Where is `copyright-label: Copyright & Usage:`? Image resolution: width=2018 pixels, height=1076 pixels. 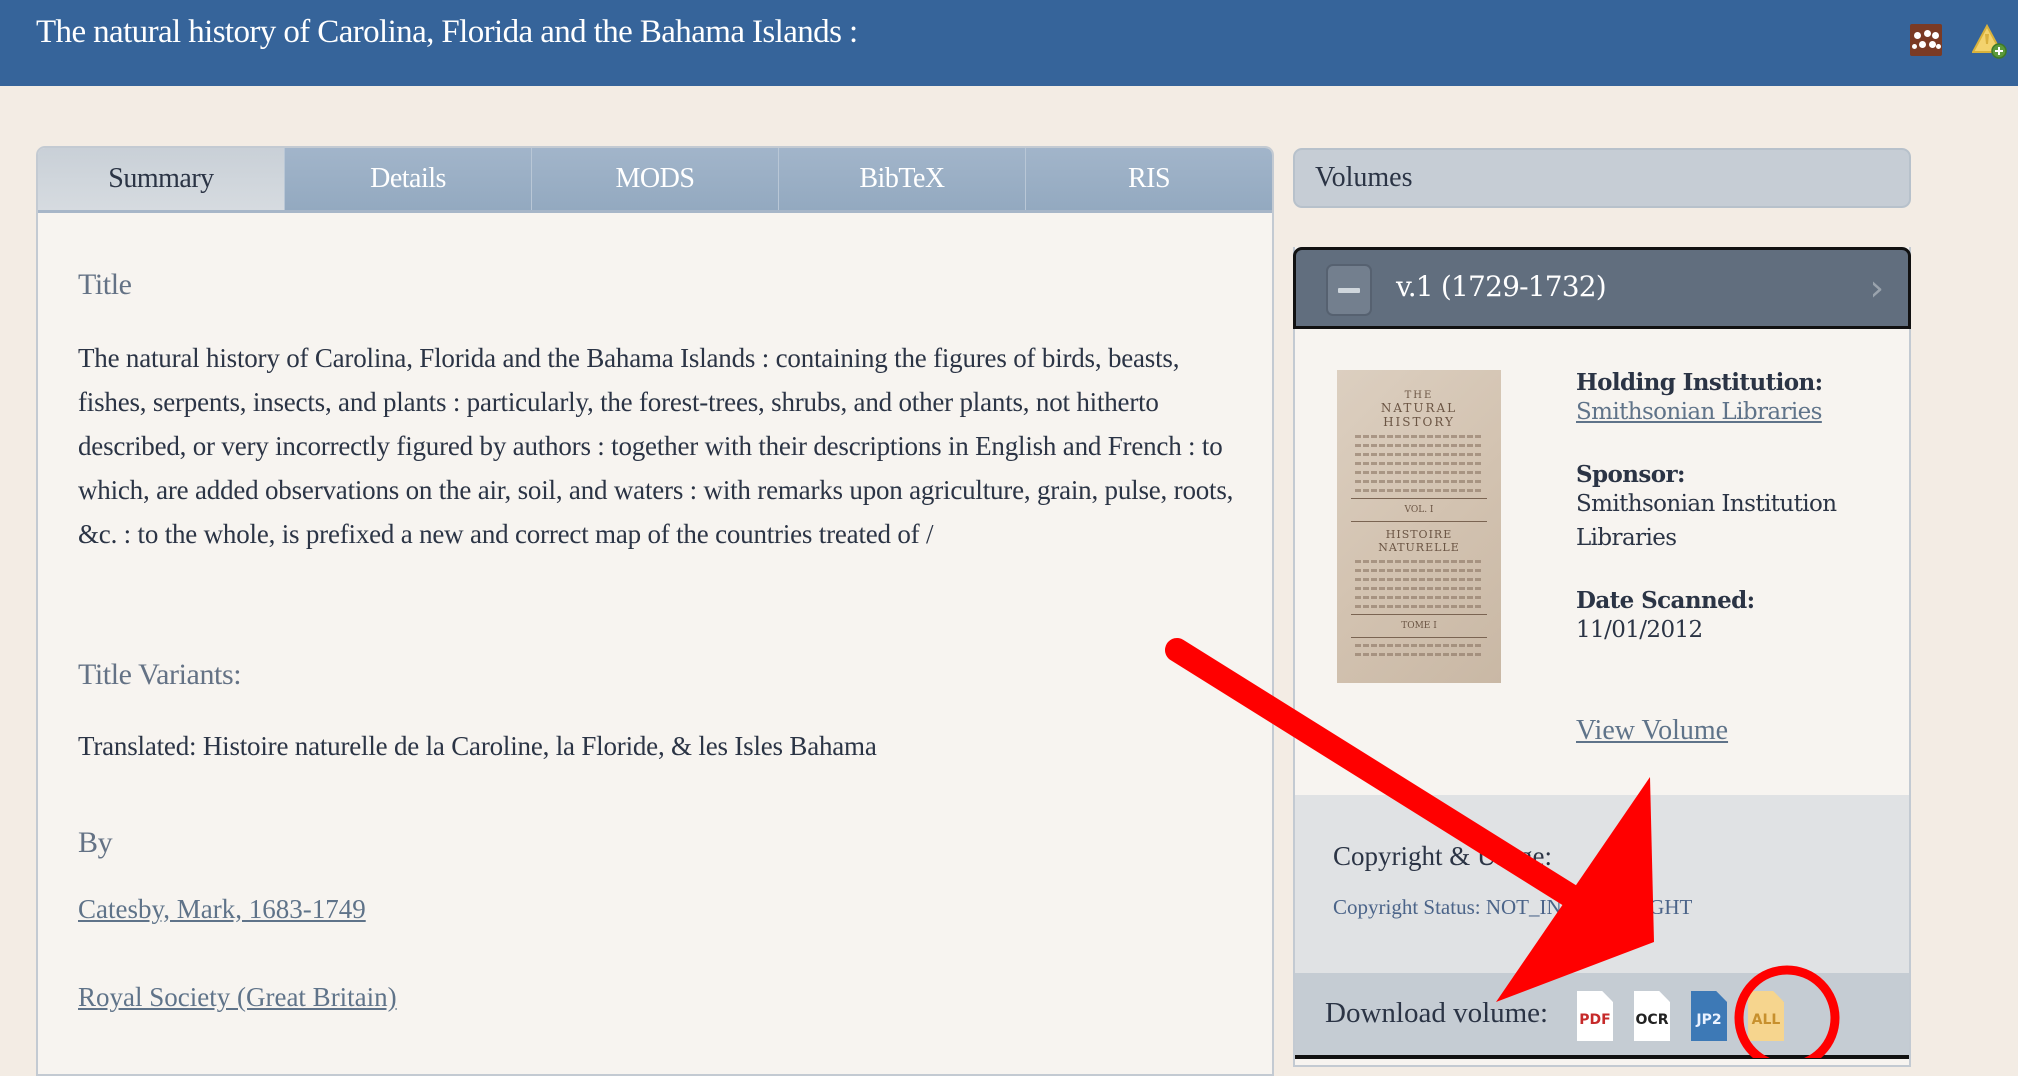 copyright-label: Copyright & Usage: is located at coordinates (1442, 856).